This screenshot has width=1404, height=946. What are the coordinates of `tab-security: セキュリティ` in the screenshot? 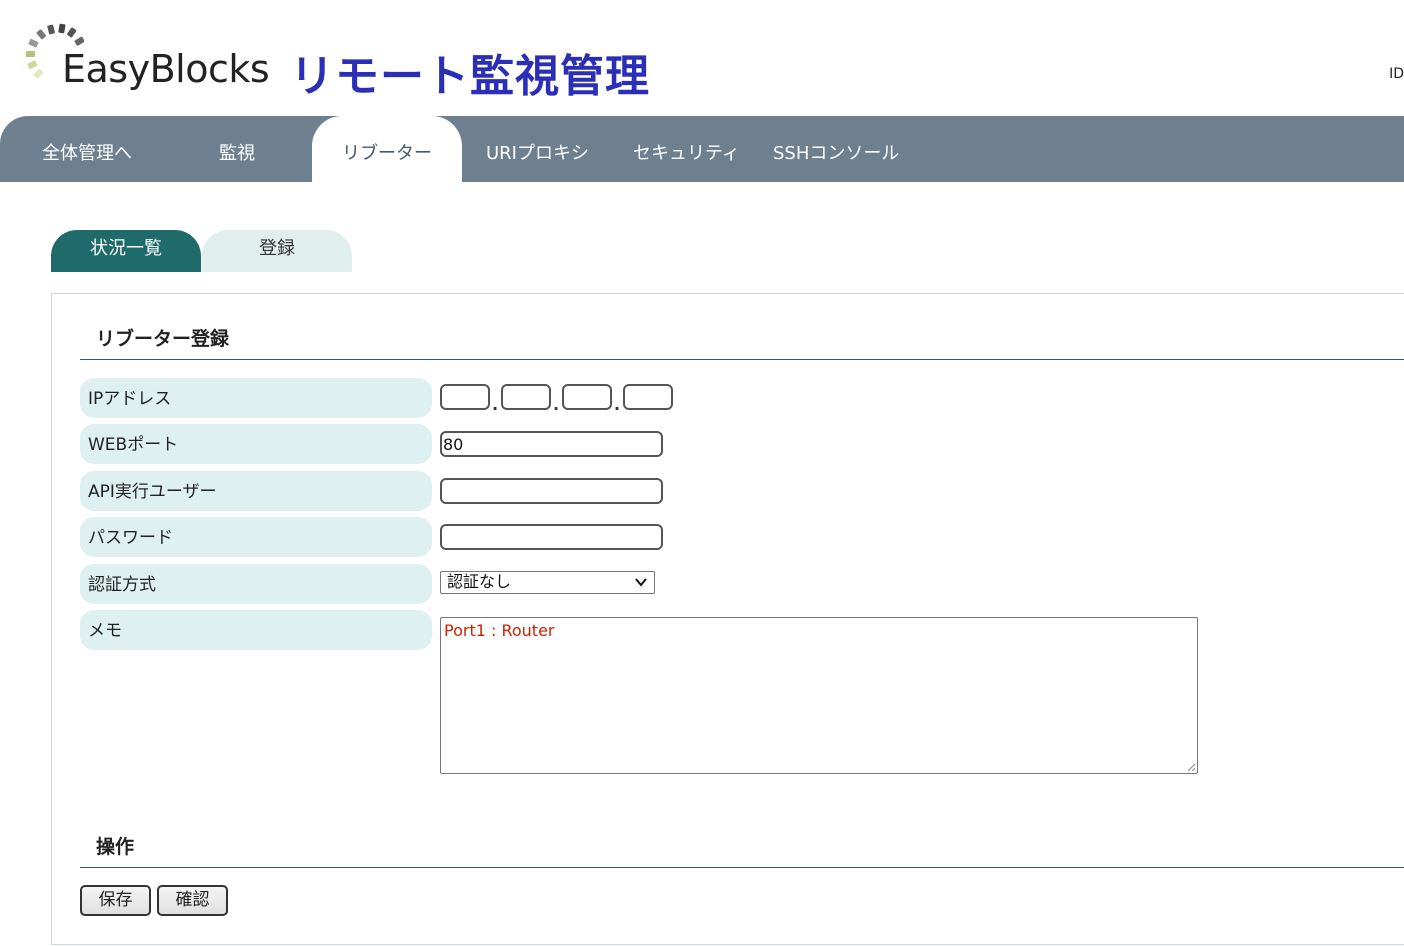 It's located at (686, 158).